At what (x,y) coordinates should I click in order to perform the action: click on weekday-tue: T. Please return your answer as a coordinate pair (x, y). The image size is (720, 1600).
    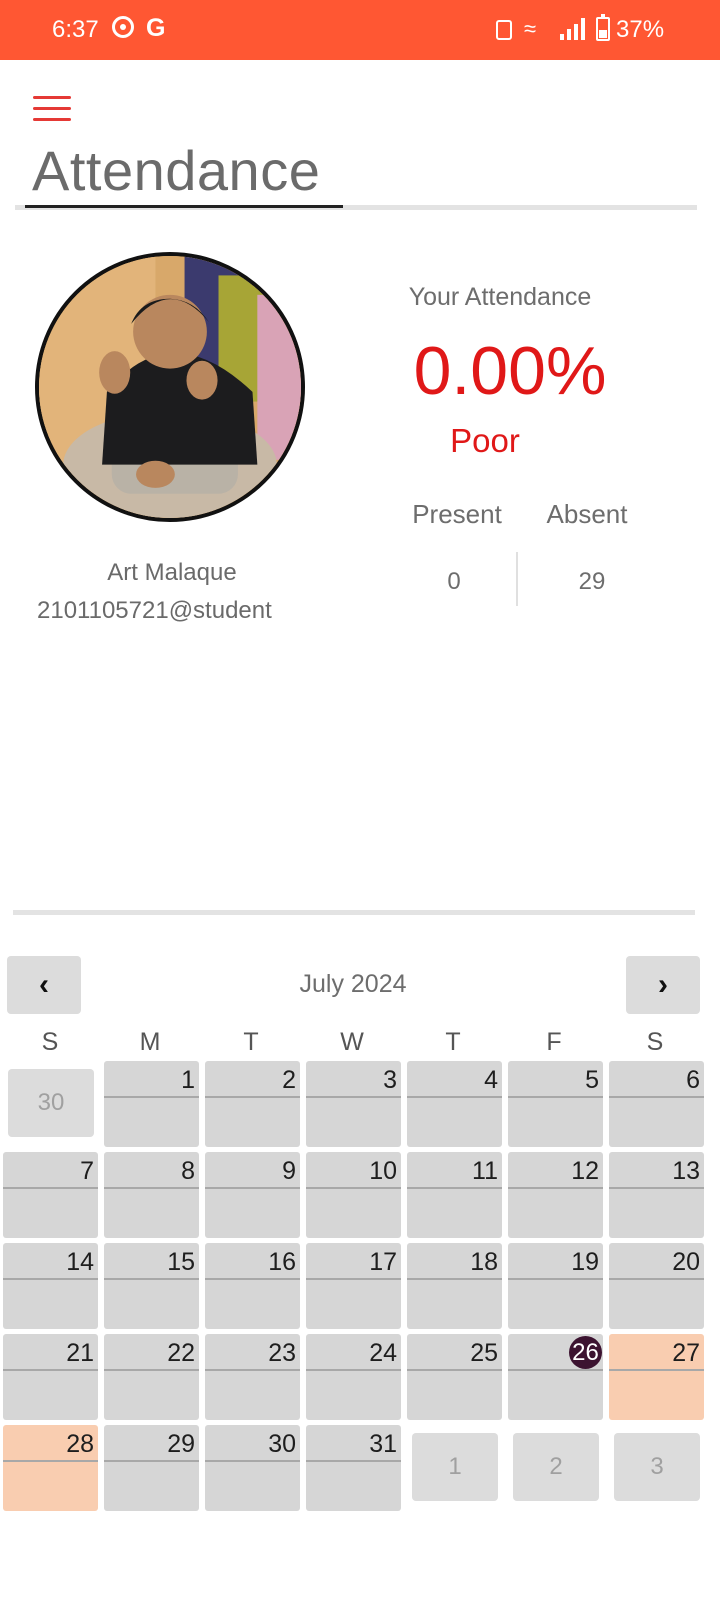
    Looking at the image, I should click on (251, 1042).